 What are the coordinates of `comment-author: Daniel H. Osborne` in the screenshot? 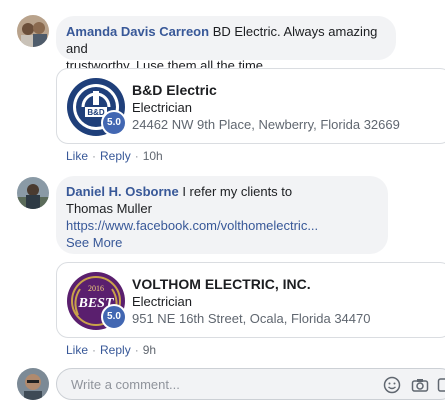 It's located at (122, 191).